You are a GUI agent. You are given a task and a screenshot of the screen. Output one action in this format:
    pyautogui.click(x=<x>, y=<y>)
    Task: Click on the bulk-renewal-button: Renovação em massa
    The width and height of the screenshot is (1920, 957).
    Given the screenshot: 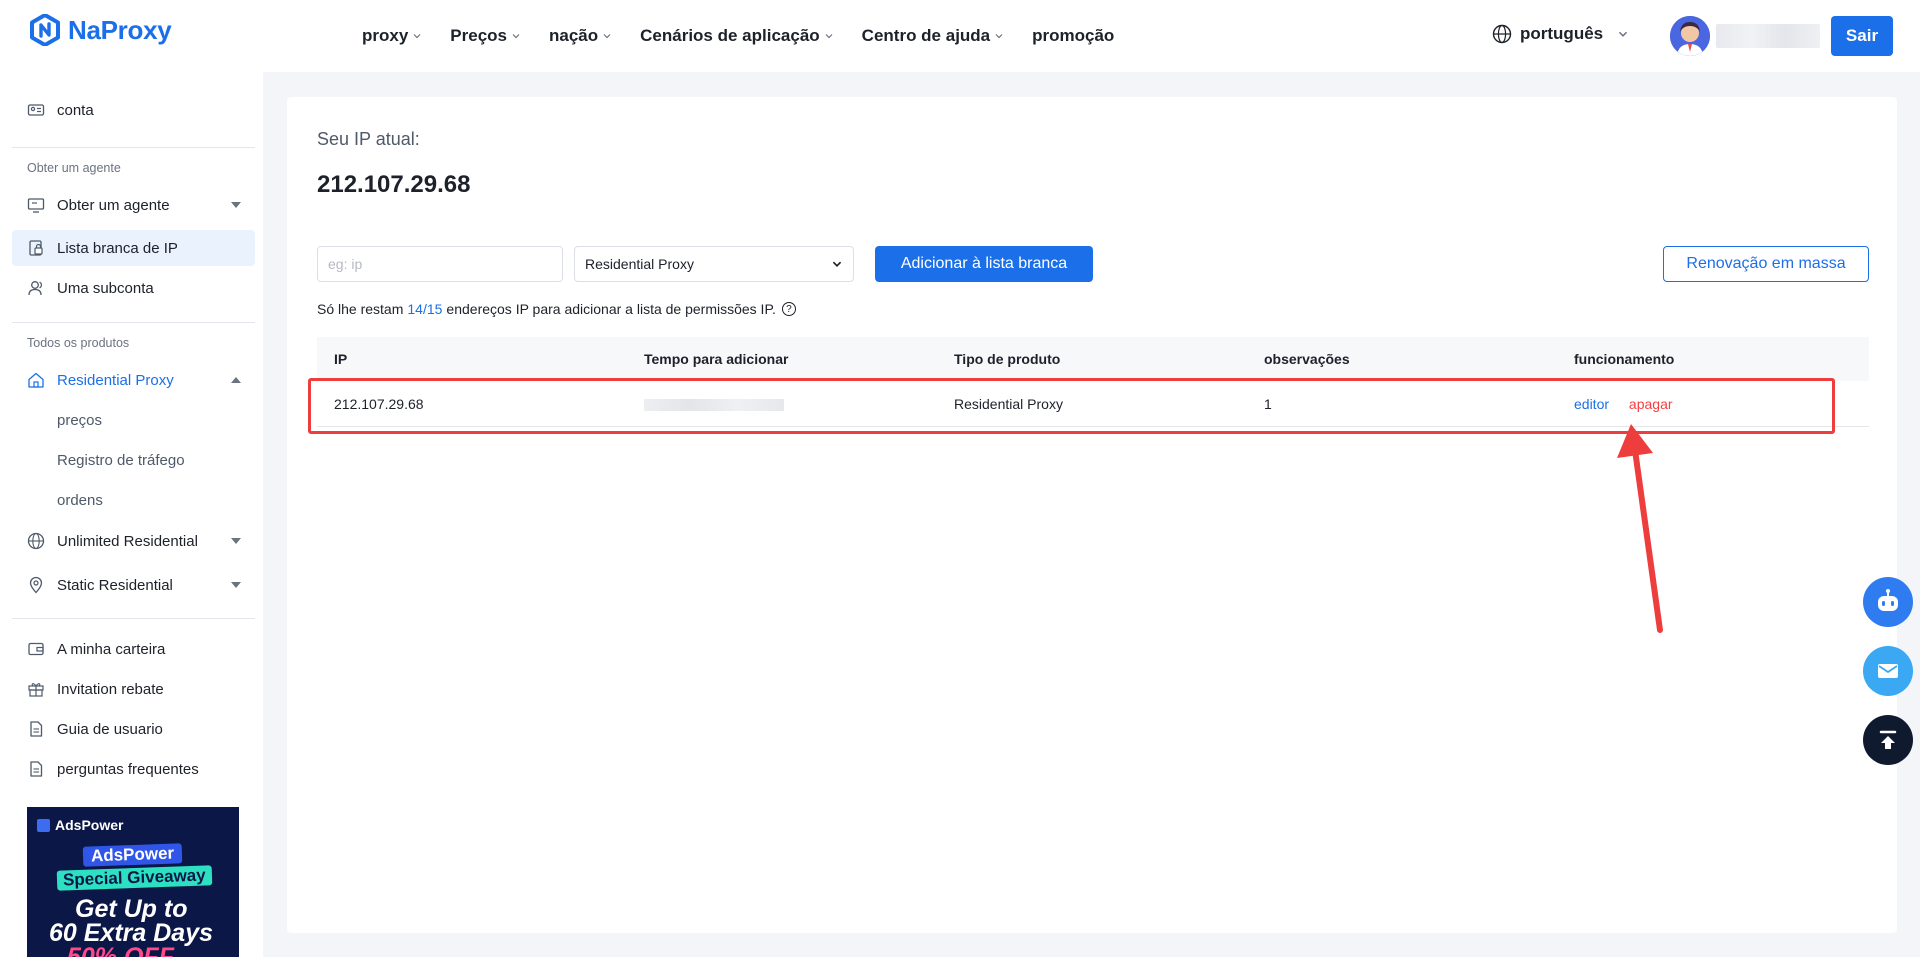 What is the action you would take?
    pyautogui.click(x=1766, y=264)
    